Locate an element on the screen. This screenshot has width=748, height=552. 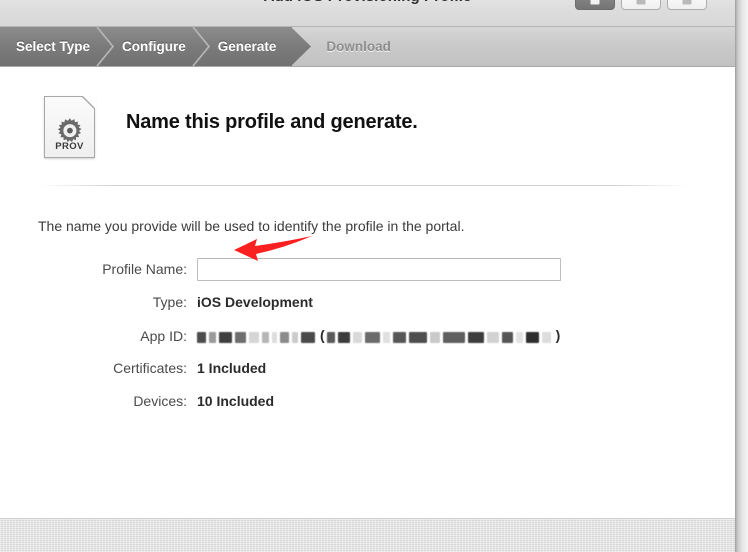
certificates-value: 1 Included is located at coordinates (232, 368).